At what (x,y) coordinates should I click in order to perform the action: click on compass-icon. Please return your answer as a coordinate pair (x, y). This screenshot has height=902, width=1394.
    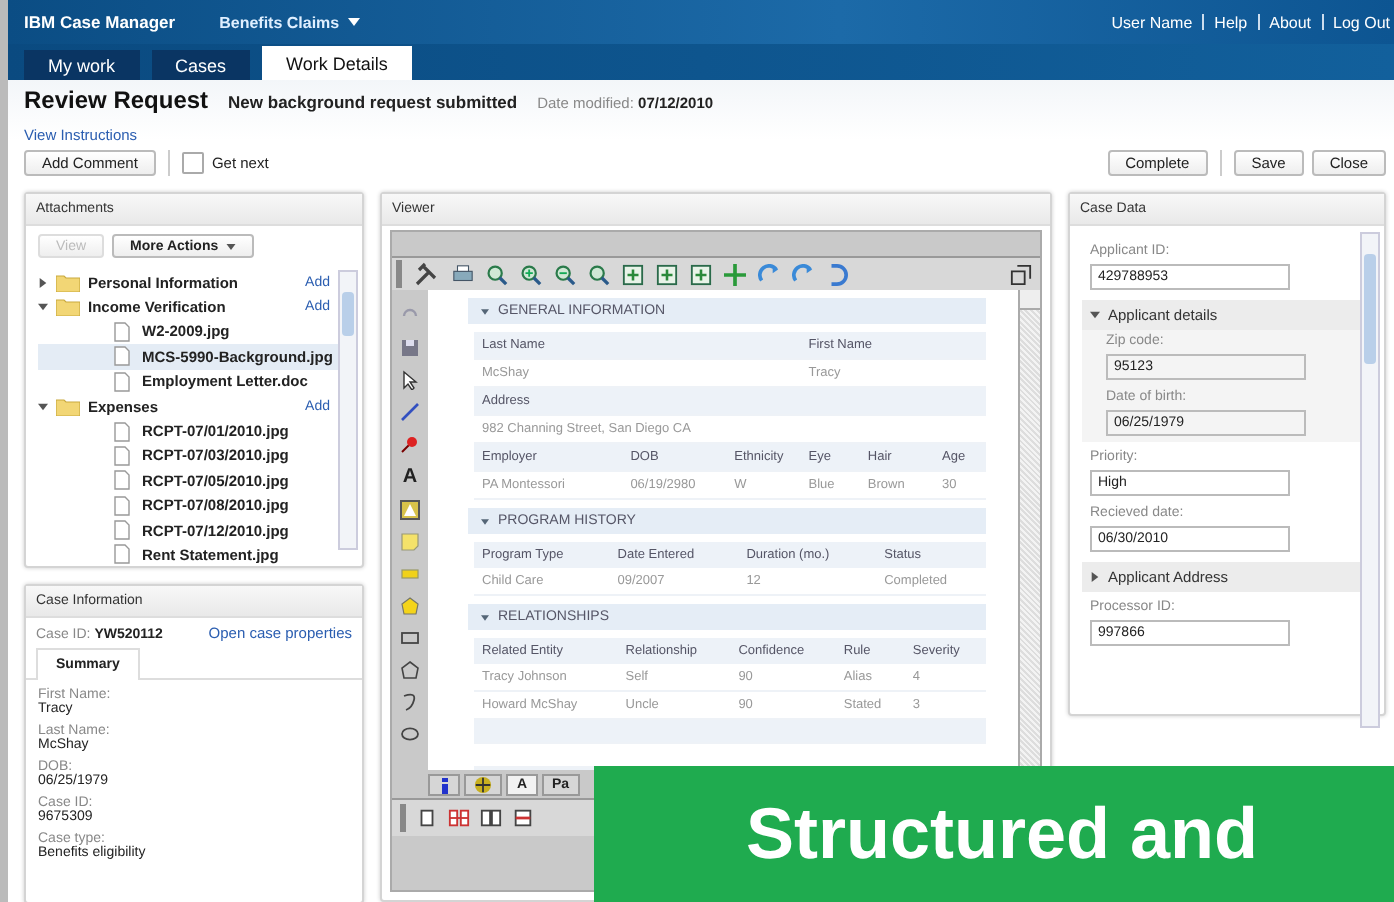
    Looking at the image, I should click on (483, 785).